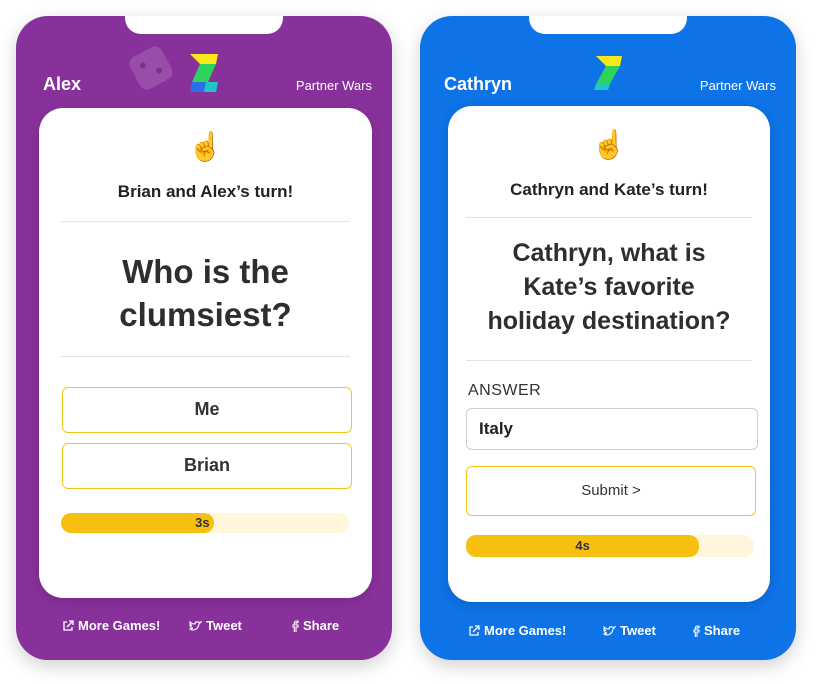  Describe the element at coordinates (609, 253) in the screenshot. I see `question-line: Cathryn, what is` at that location.